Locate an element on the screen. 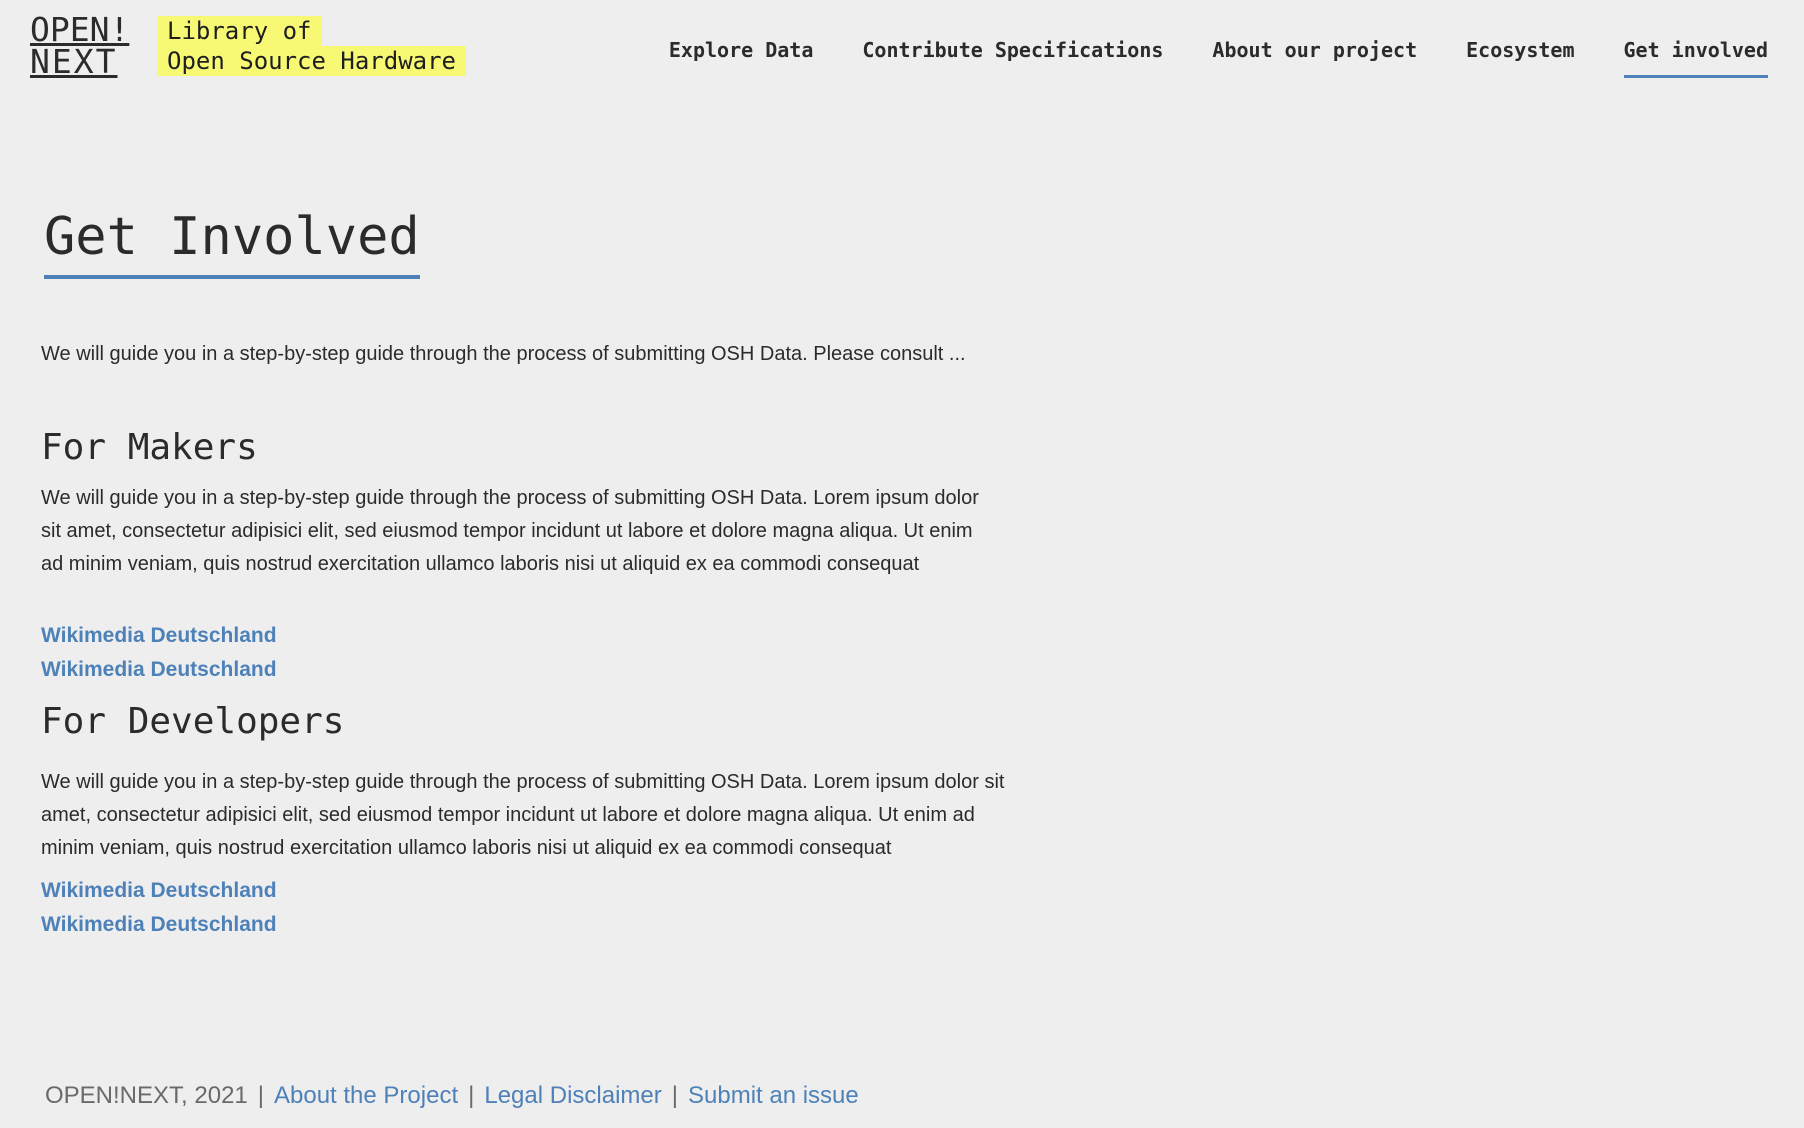  nav-about-our-project: About our project is located at coordinates (1314, 55).